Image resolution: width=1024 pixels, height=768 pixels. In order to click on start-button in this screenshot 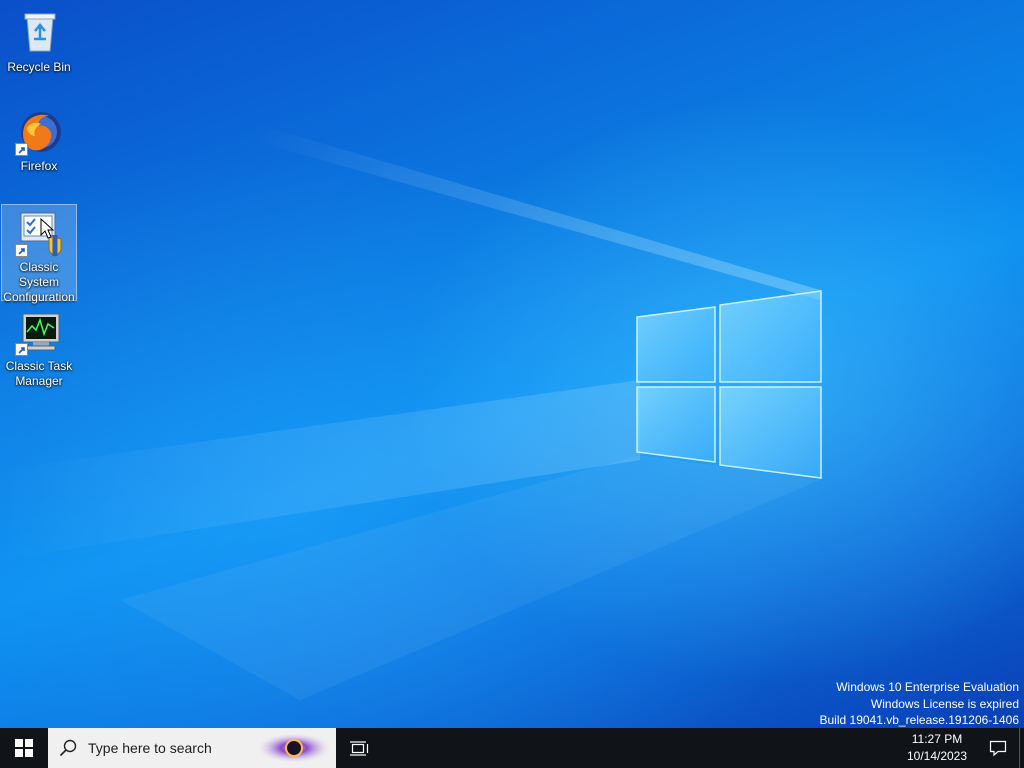, I will do `click(24, 748)`.